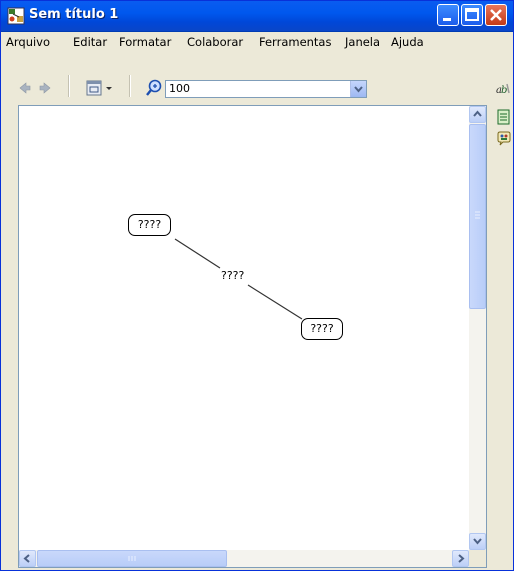 The width and height of the screenshot is (514, 571). I want to click on vertical-scroll-thumb, so click(477, 216).